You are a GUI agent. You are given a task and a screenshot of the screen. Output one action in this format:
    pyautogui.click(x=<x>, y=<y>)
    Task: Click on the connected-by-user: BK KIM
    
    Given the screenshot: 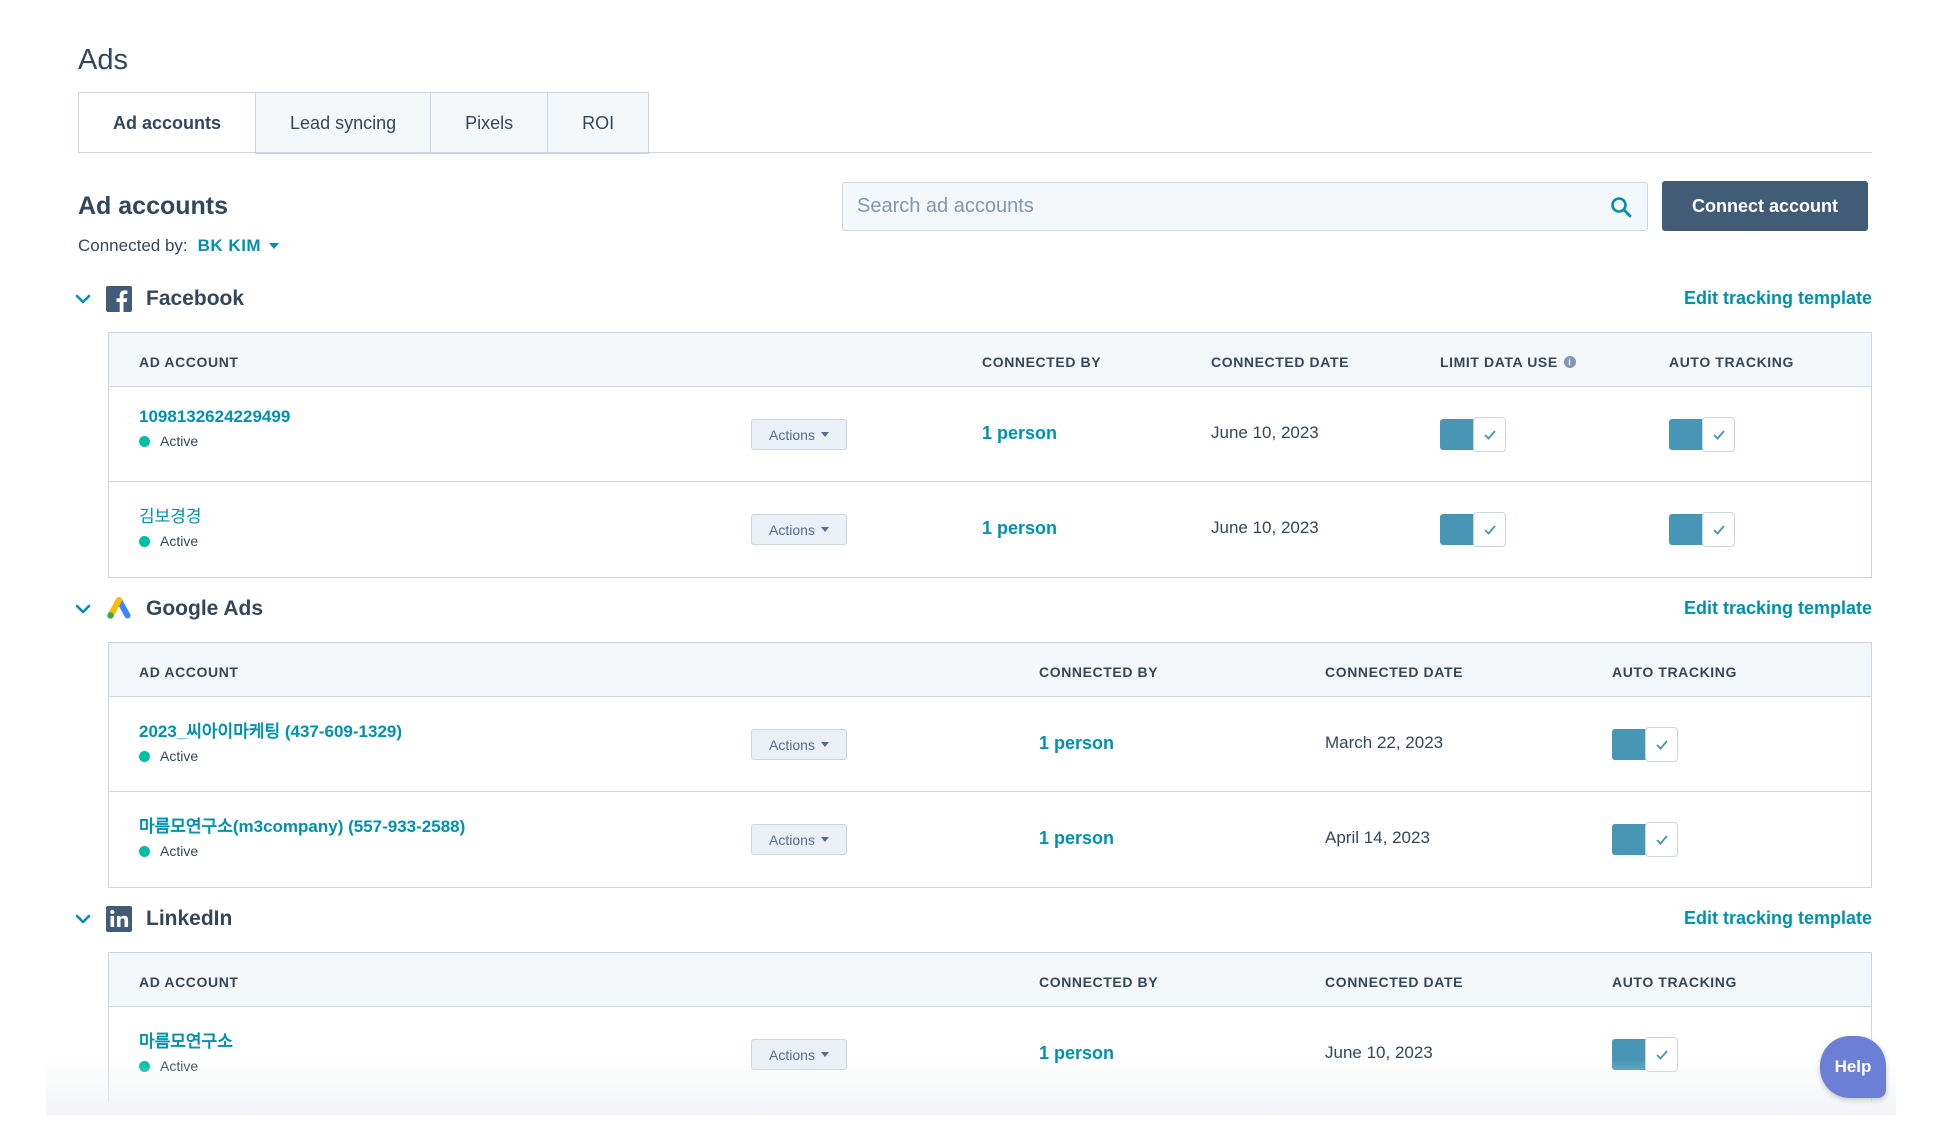 What is the action you would take?
    pyautogui.click(x=229, y=245)
    